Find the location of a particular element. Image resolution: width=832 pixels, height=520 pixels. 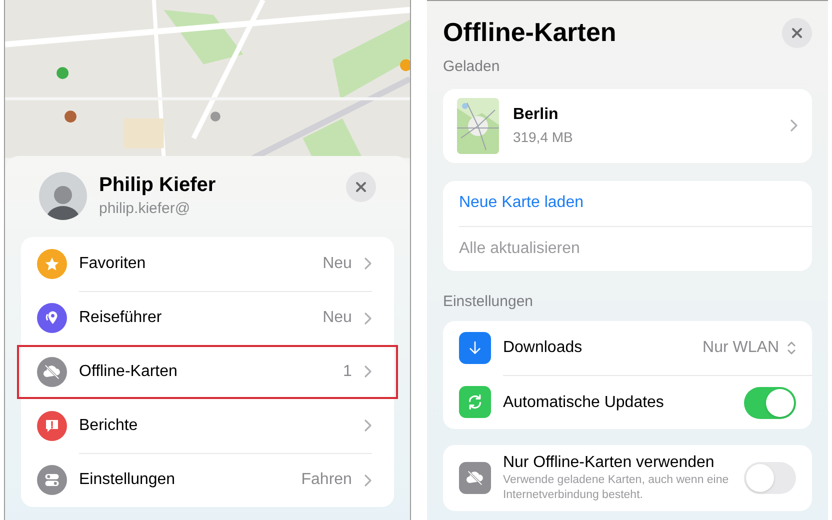

menu-item: Favoriten Neu is located at coordinates (207, 263).